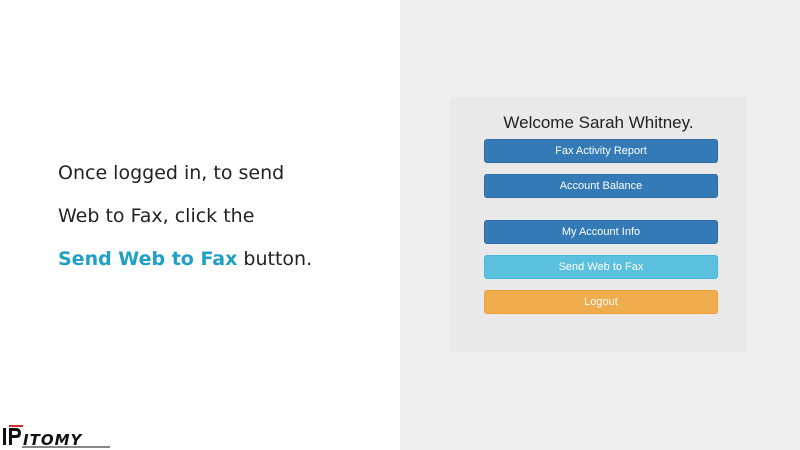 The width and height of the screenshot is (800, 450). Describe the element at coordinates (275, 259) in the screenshot. I see `instruction-line-3-rest: button.` at that location.